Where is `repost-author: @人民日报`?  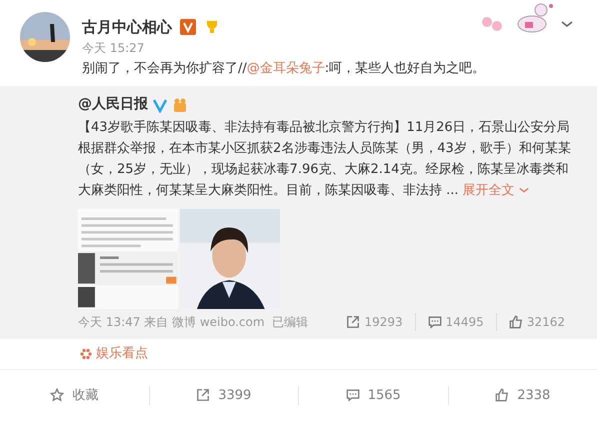
repost-author: @人民日报 is located at coordinates (113, 104).